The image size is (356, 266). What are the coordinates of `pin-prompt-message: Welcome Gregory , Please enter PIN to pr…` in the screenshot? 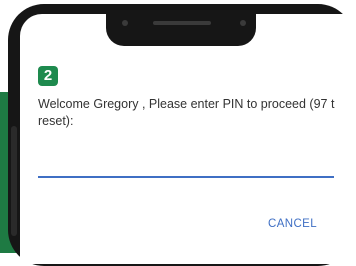 It's located at (186, 112).